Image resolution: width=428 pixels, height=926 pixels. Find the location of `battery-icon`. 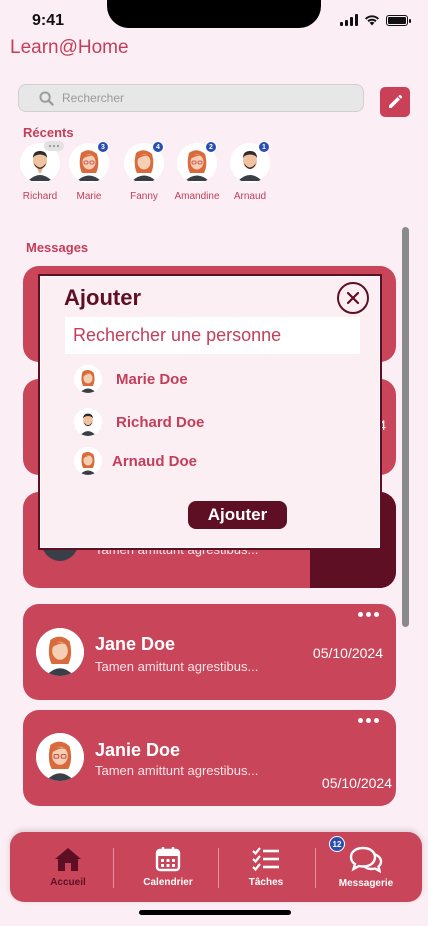

battery-icon is located at coordinates (398, 20).